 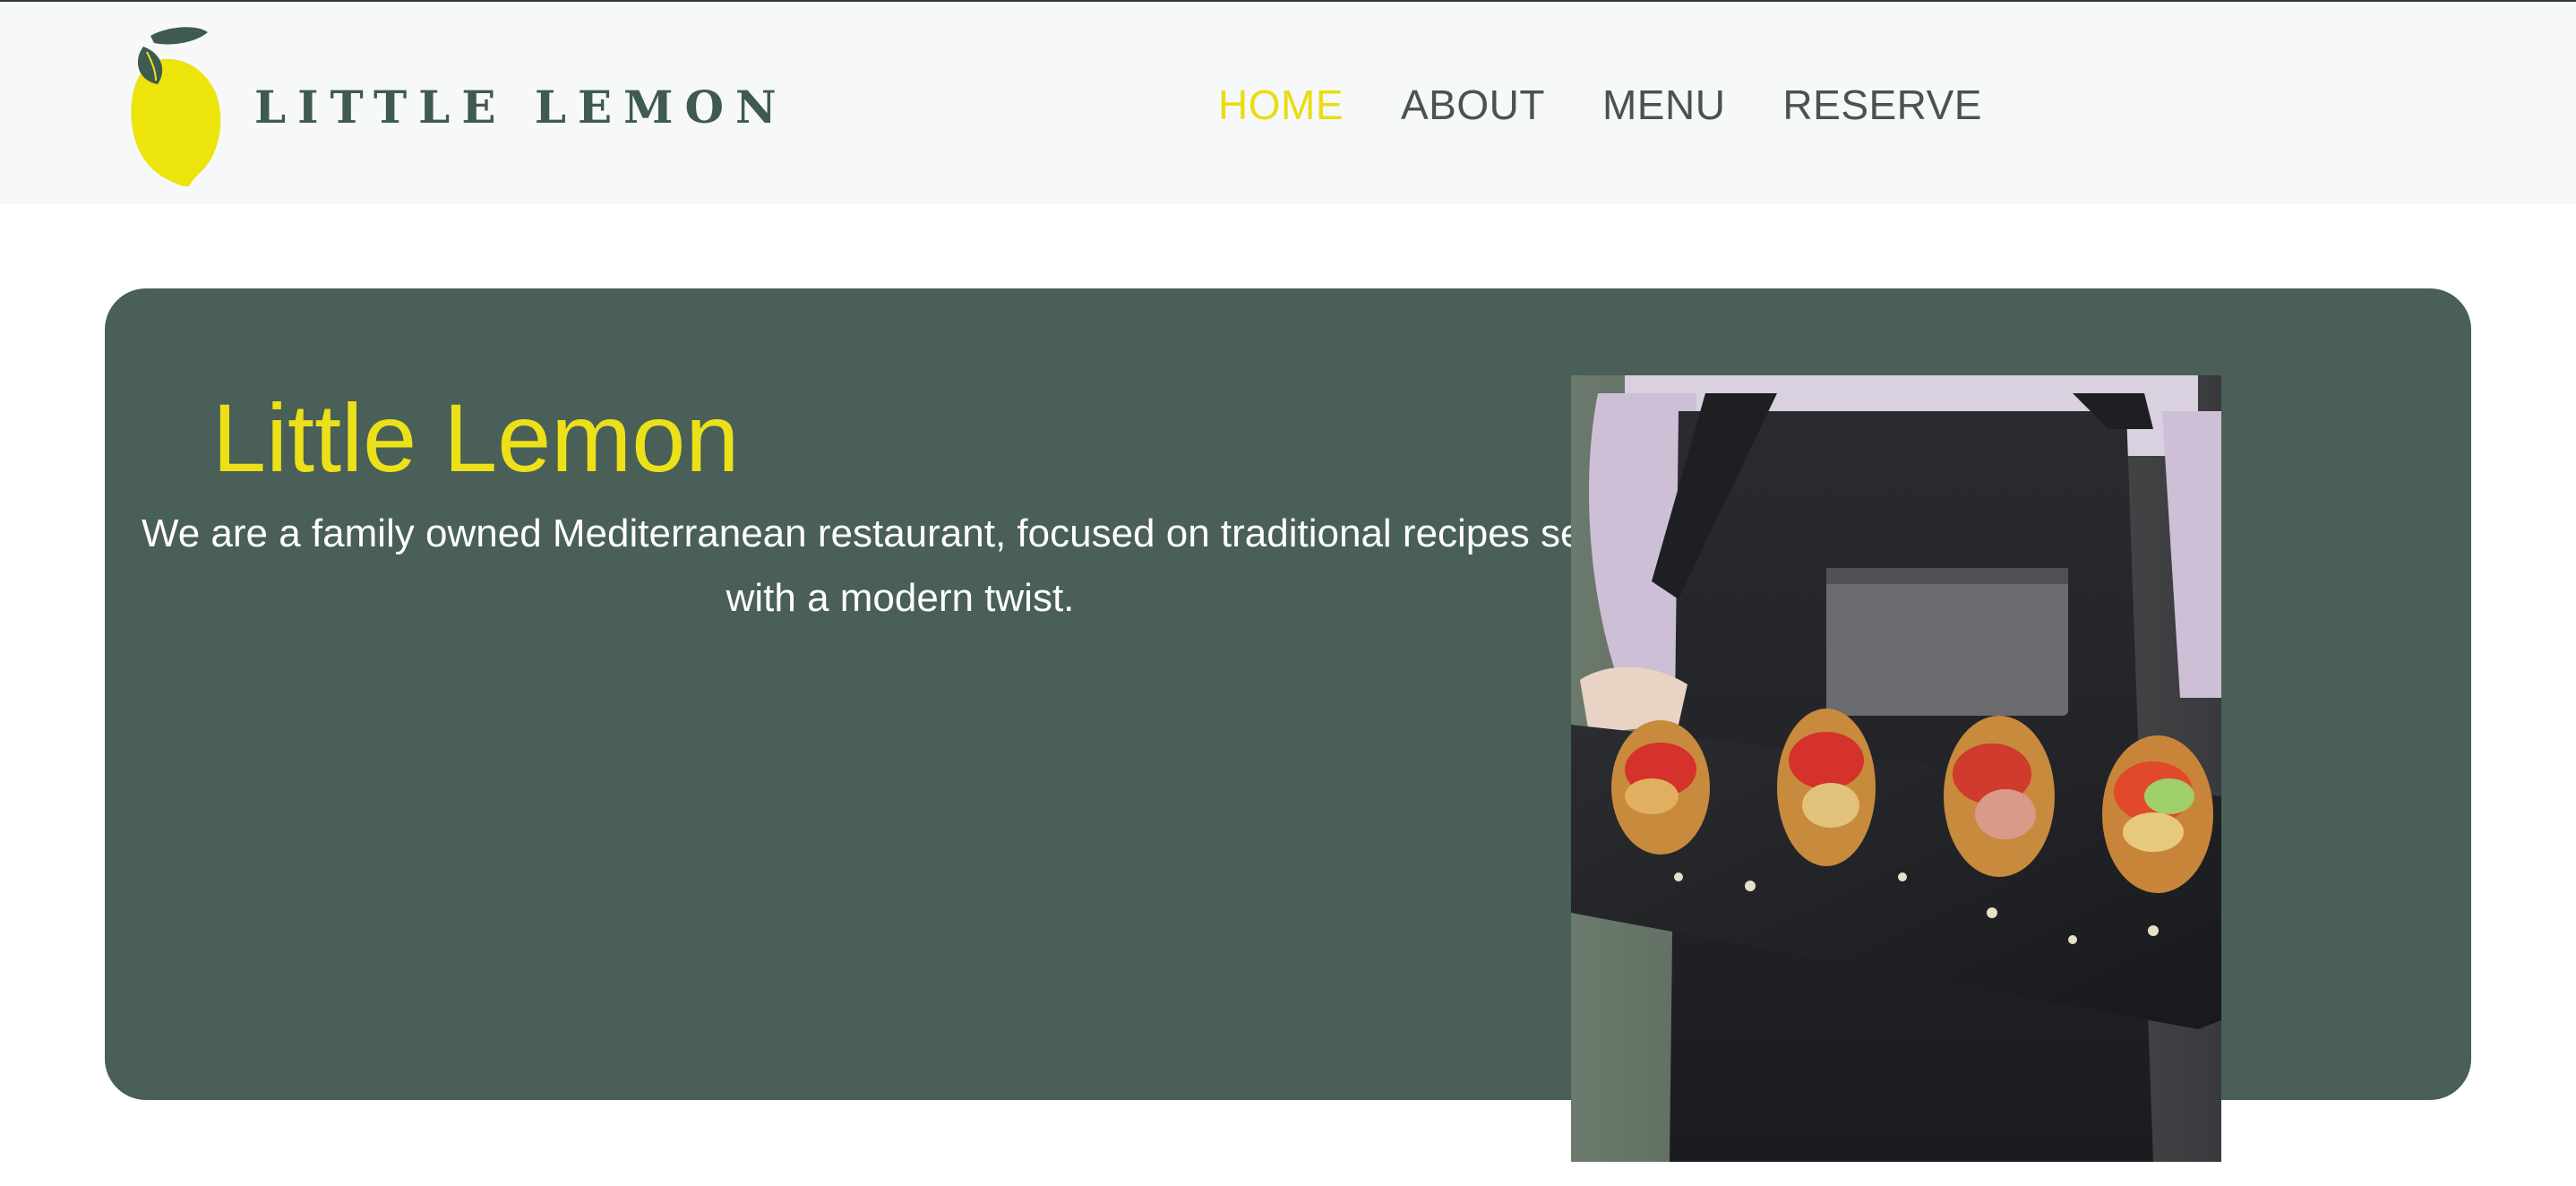 I want to click on main-nav: HOME ABOUT MENU RESERVE, so click(x=1600, y=104).